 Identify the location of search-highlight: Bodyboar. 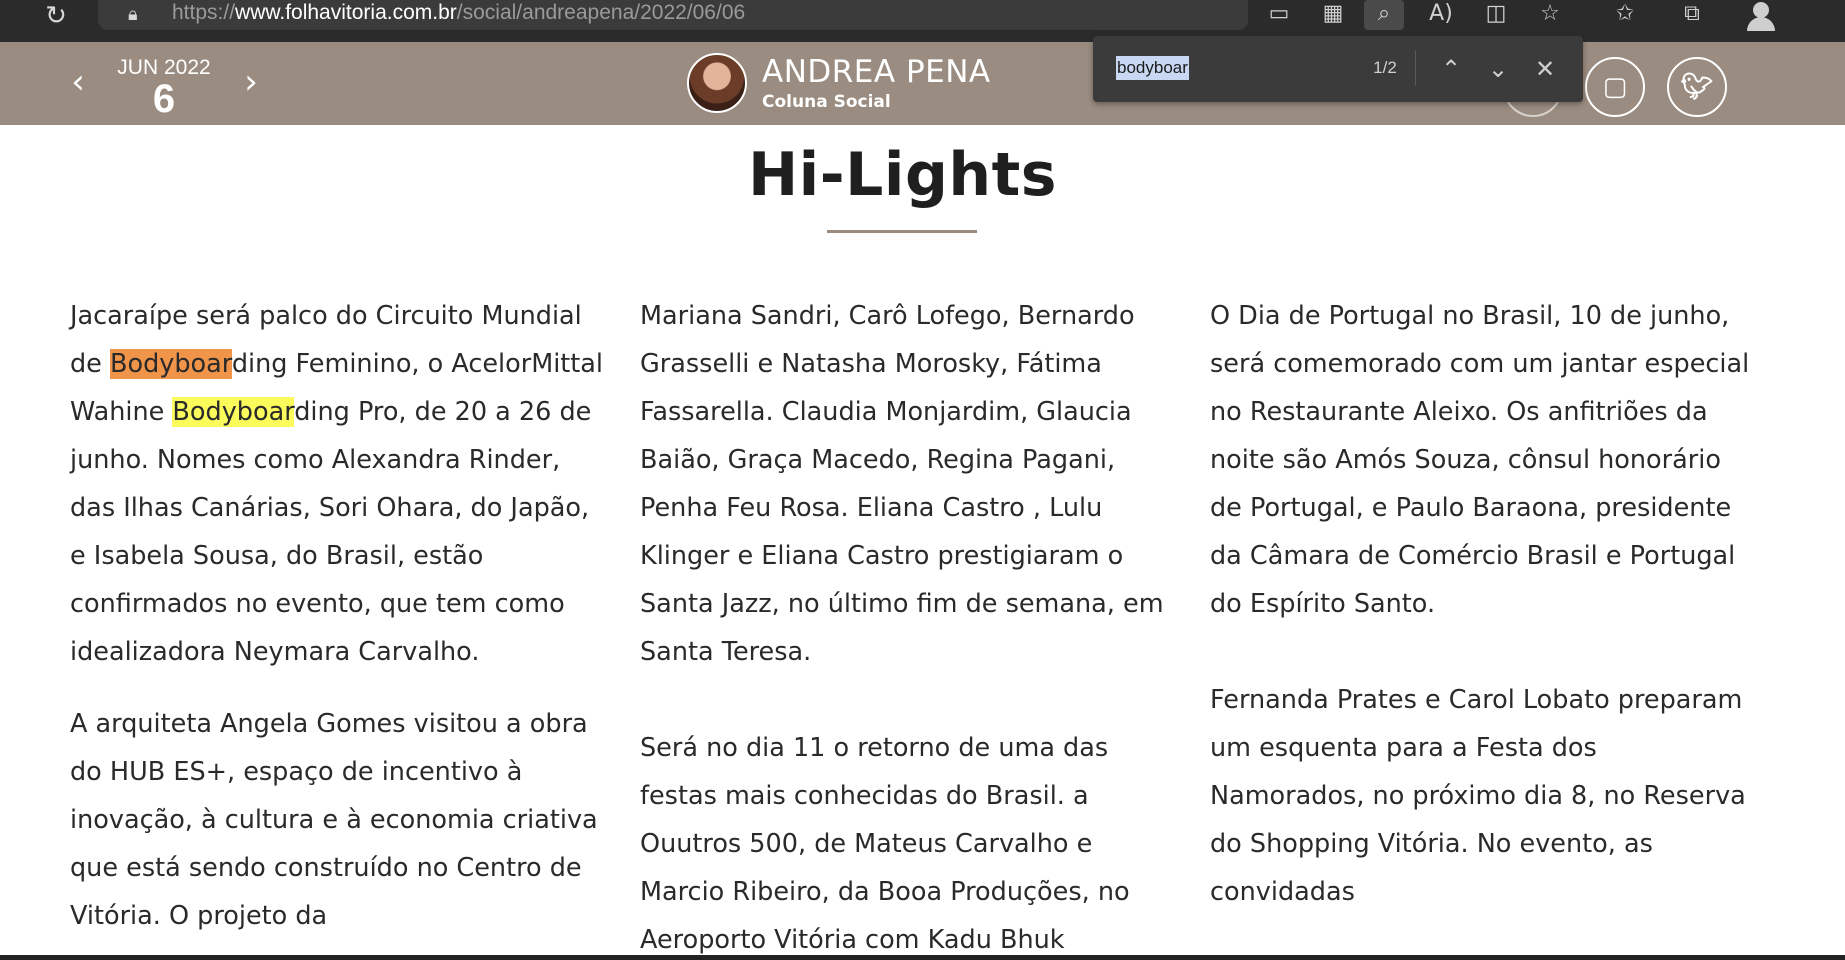
(233, 412).